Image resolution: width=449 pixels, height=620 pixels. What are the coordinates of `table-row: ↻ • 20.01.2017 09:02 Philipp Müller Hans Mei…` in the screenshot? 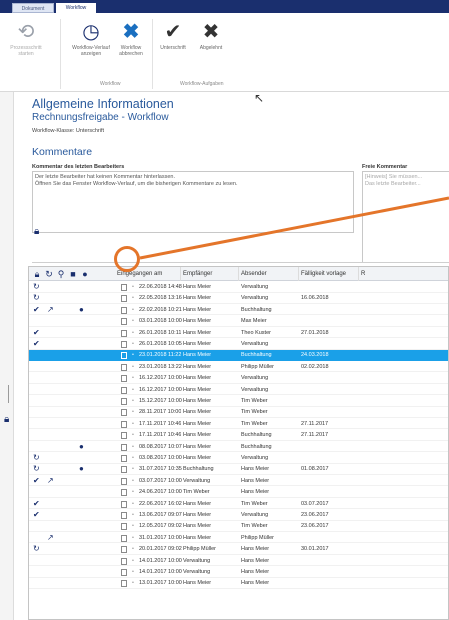 It's located at (238, 549).